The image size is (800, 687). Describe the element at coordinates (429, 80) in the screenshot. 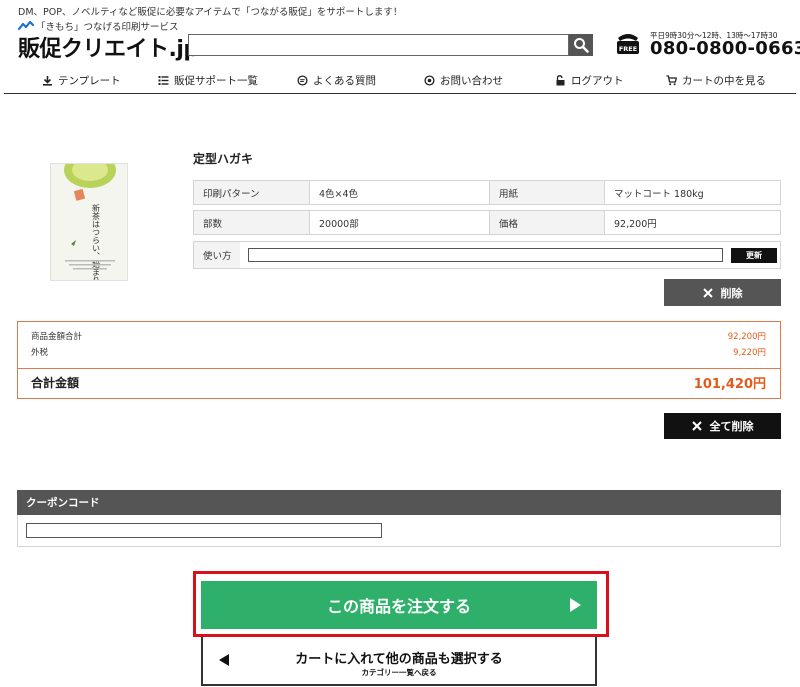

I see `contact-icon` at that location.